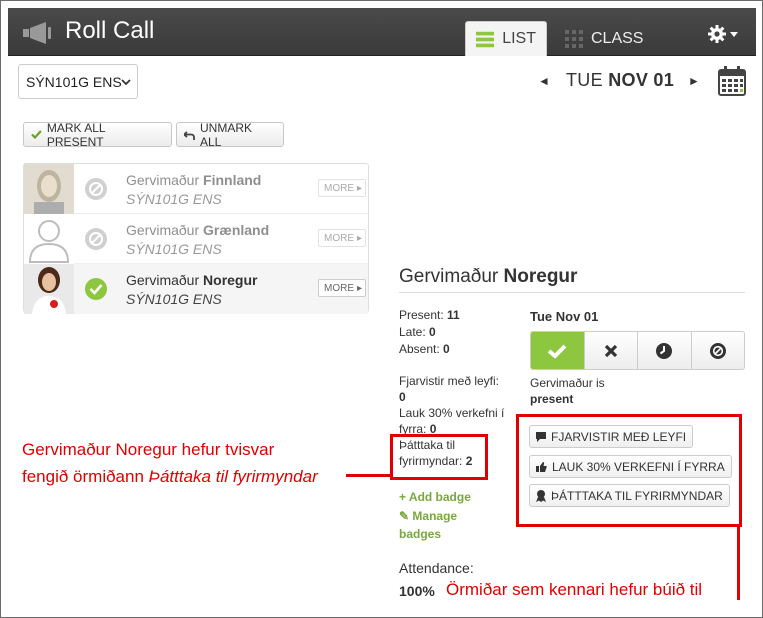 This screenshot has height=618, width=763. I want to click on student-row: Gervimaður Noregur SÝN101G ENS MORE ▸, so click(196, 289).